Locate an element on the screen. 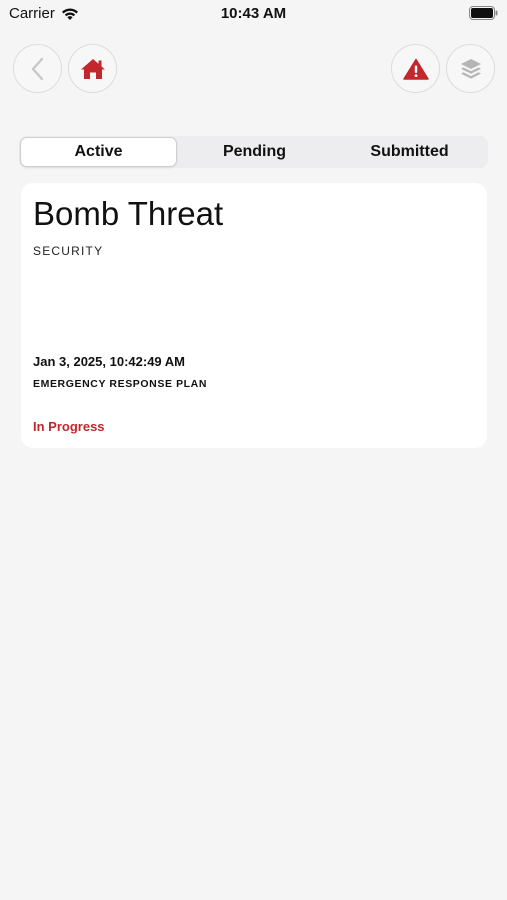 This screenshot has height=900, width=507. back-button is located at coordinates (37, 68).